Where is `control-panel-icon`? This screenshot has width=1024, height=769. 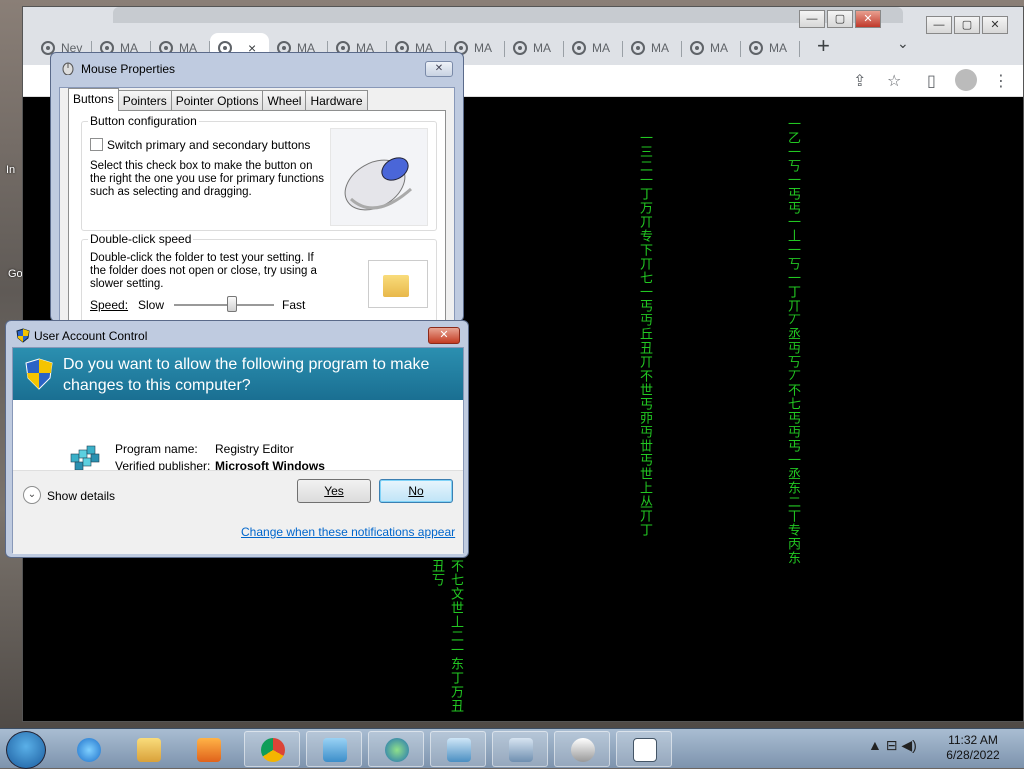 control-panel-icon is located at coordinates (335, 750).